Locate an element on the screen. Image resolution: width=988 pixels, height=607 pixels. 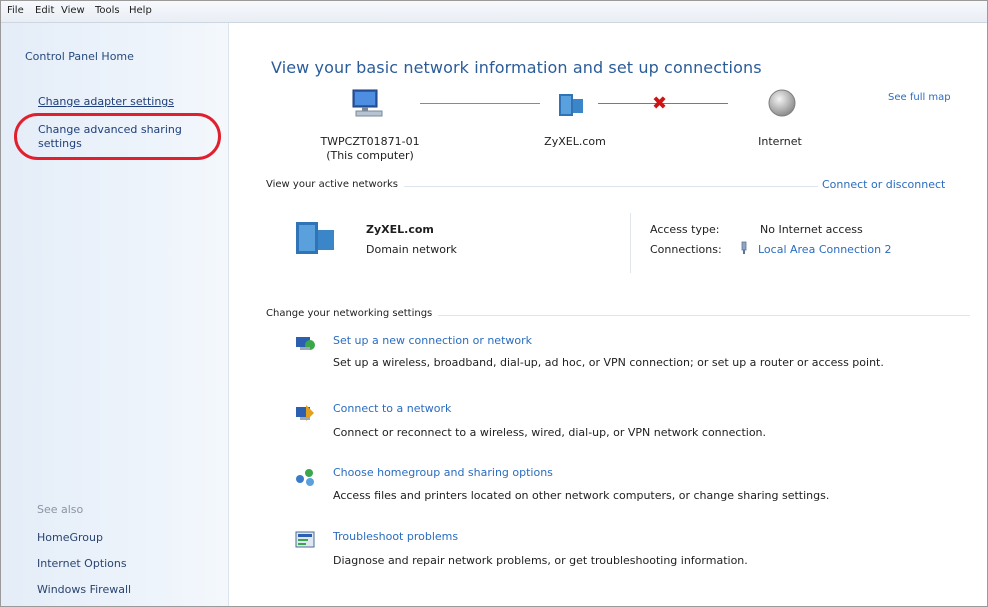
active-networks-title: View your active networks is located at coordinates (335, 184).